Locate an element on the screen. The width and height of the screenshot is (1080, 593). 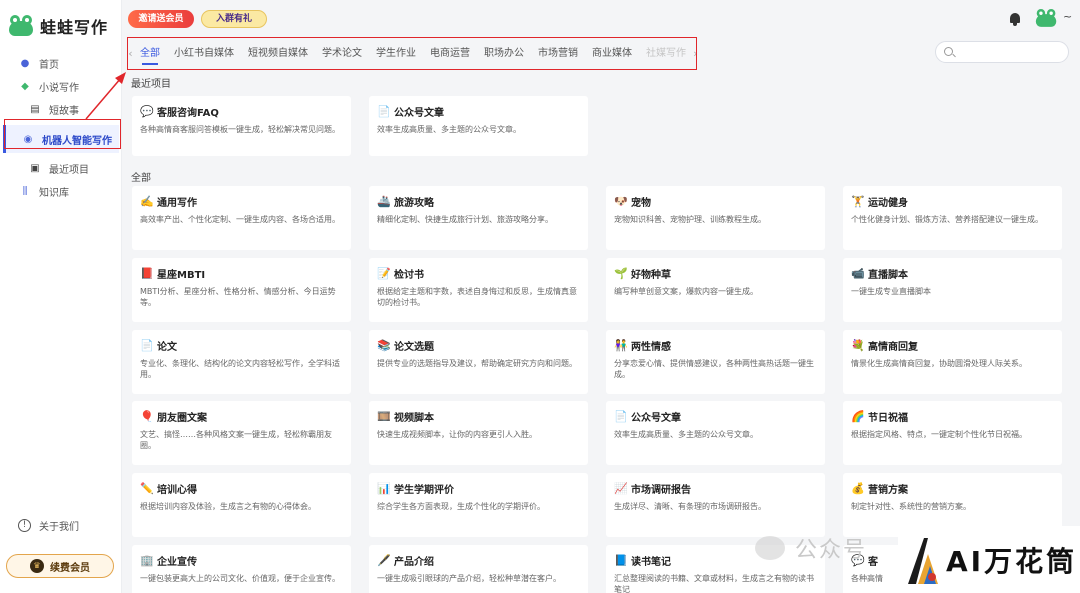
card-description: 效率生成高质量、多主题的公众号文章。 is located at coordinates (686, 434).